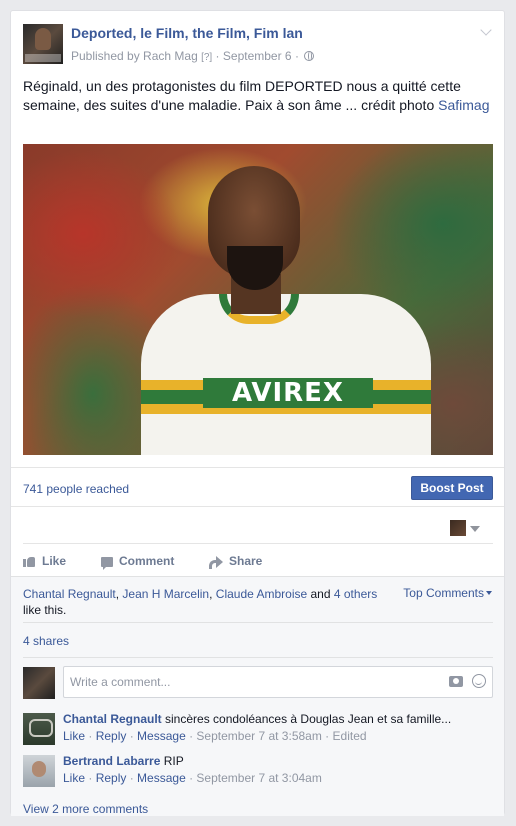 The height and width of the screenshot is (826, 516). I want to click on dropdown-arrow-icon, so click(489, 593).